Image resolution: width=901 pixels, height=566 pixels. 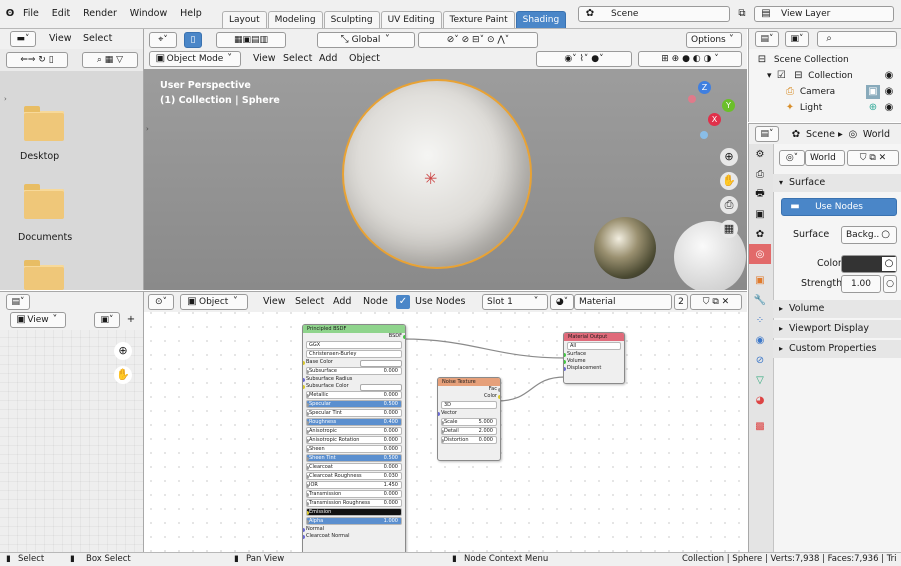 What do you see at coordinates (354, 458) in the screenshot?
I see `bsdf-input-row: Sheen Tint 0.500` at bounding box center [354, 458].